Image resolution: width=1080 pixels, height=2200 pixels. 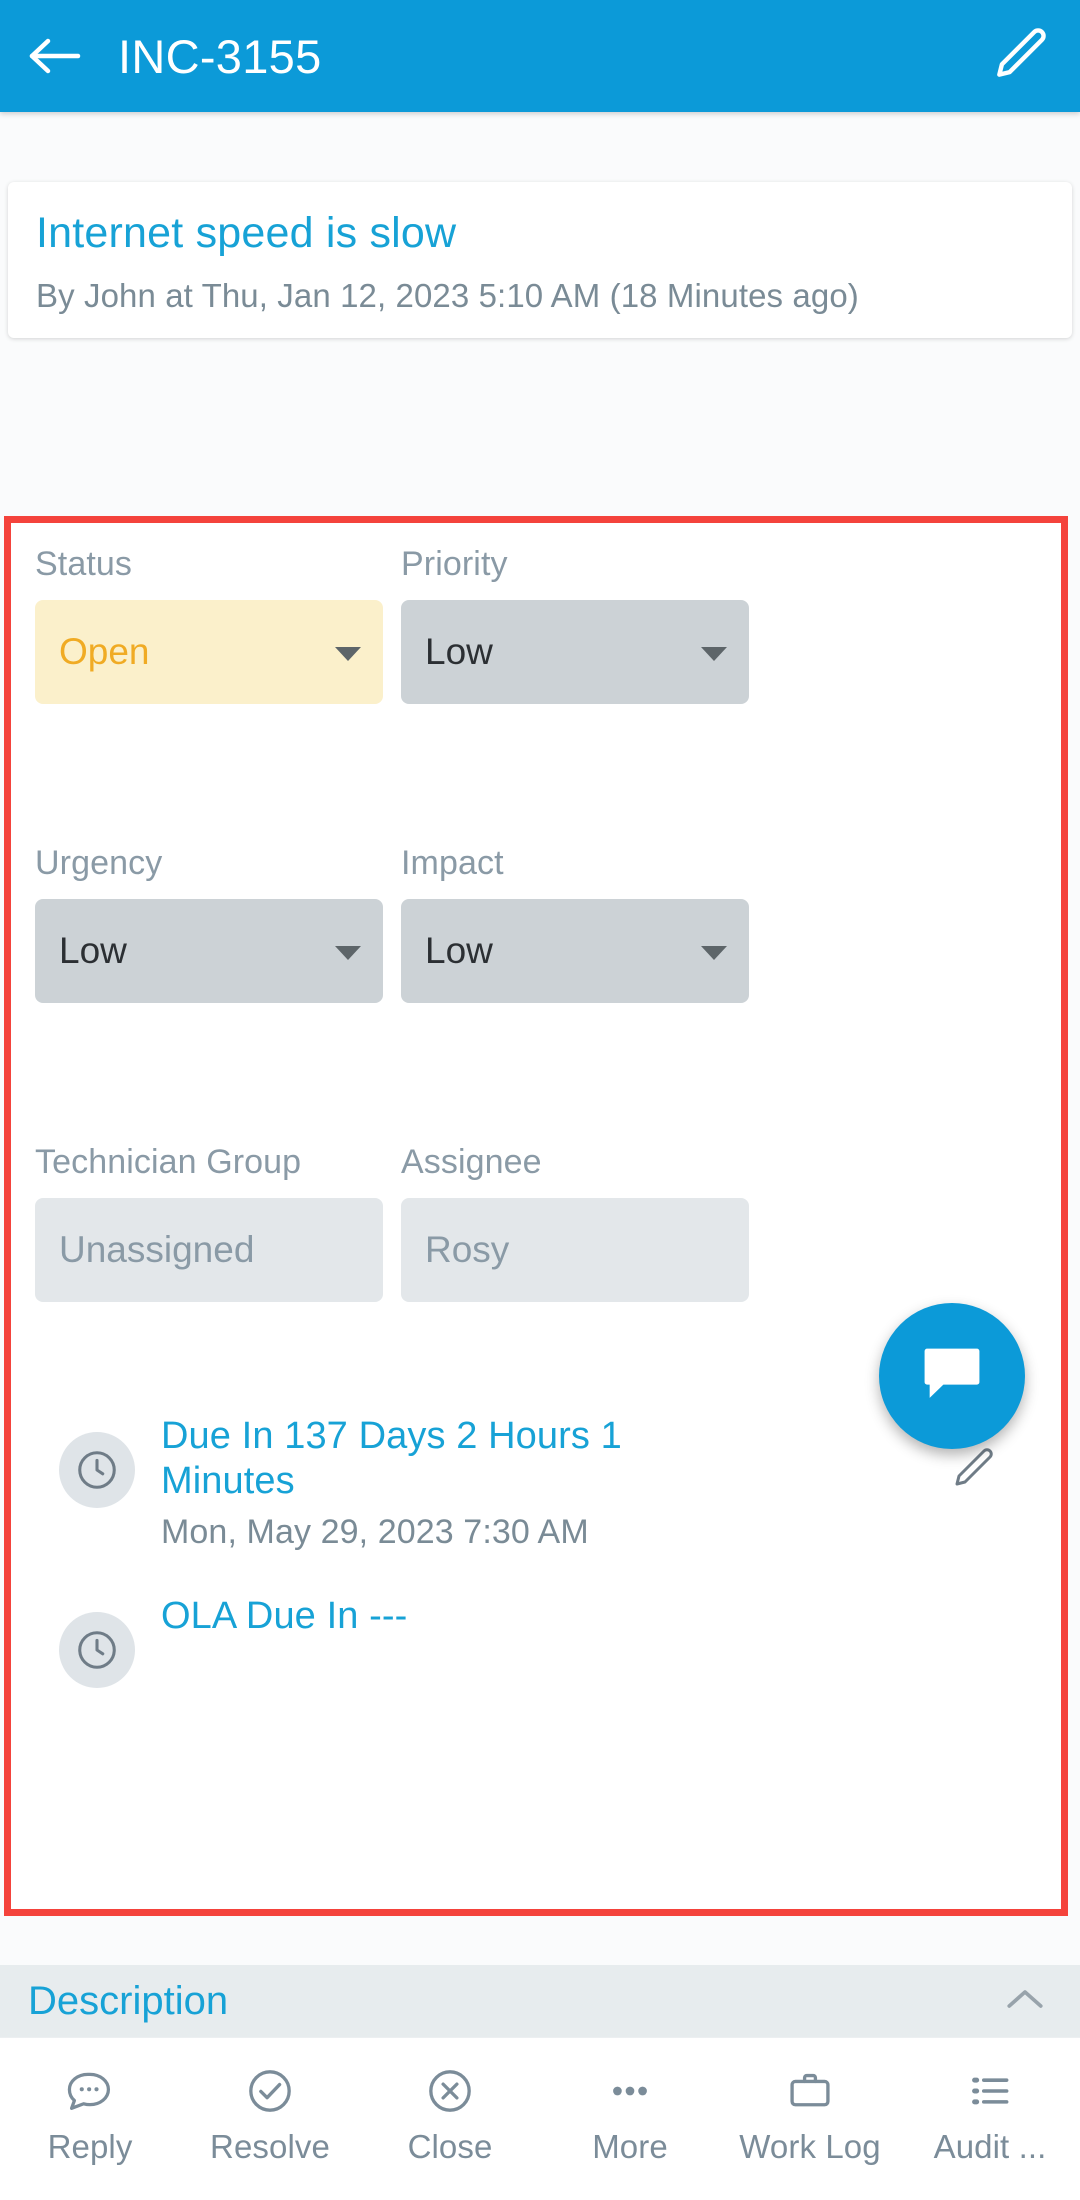 I want to click on chat-dots-icon, so click(x=90, y=2091).